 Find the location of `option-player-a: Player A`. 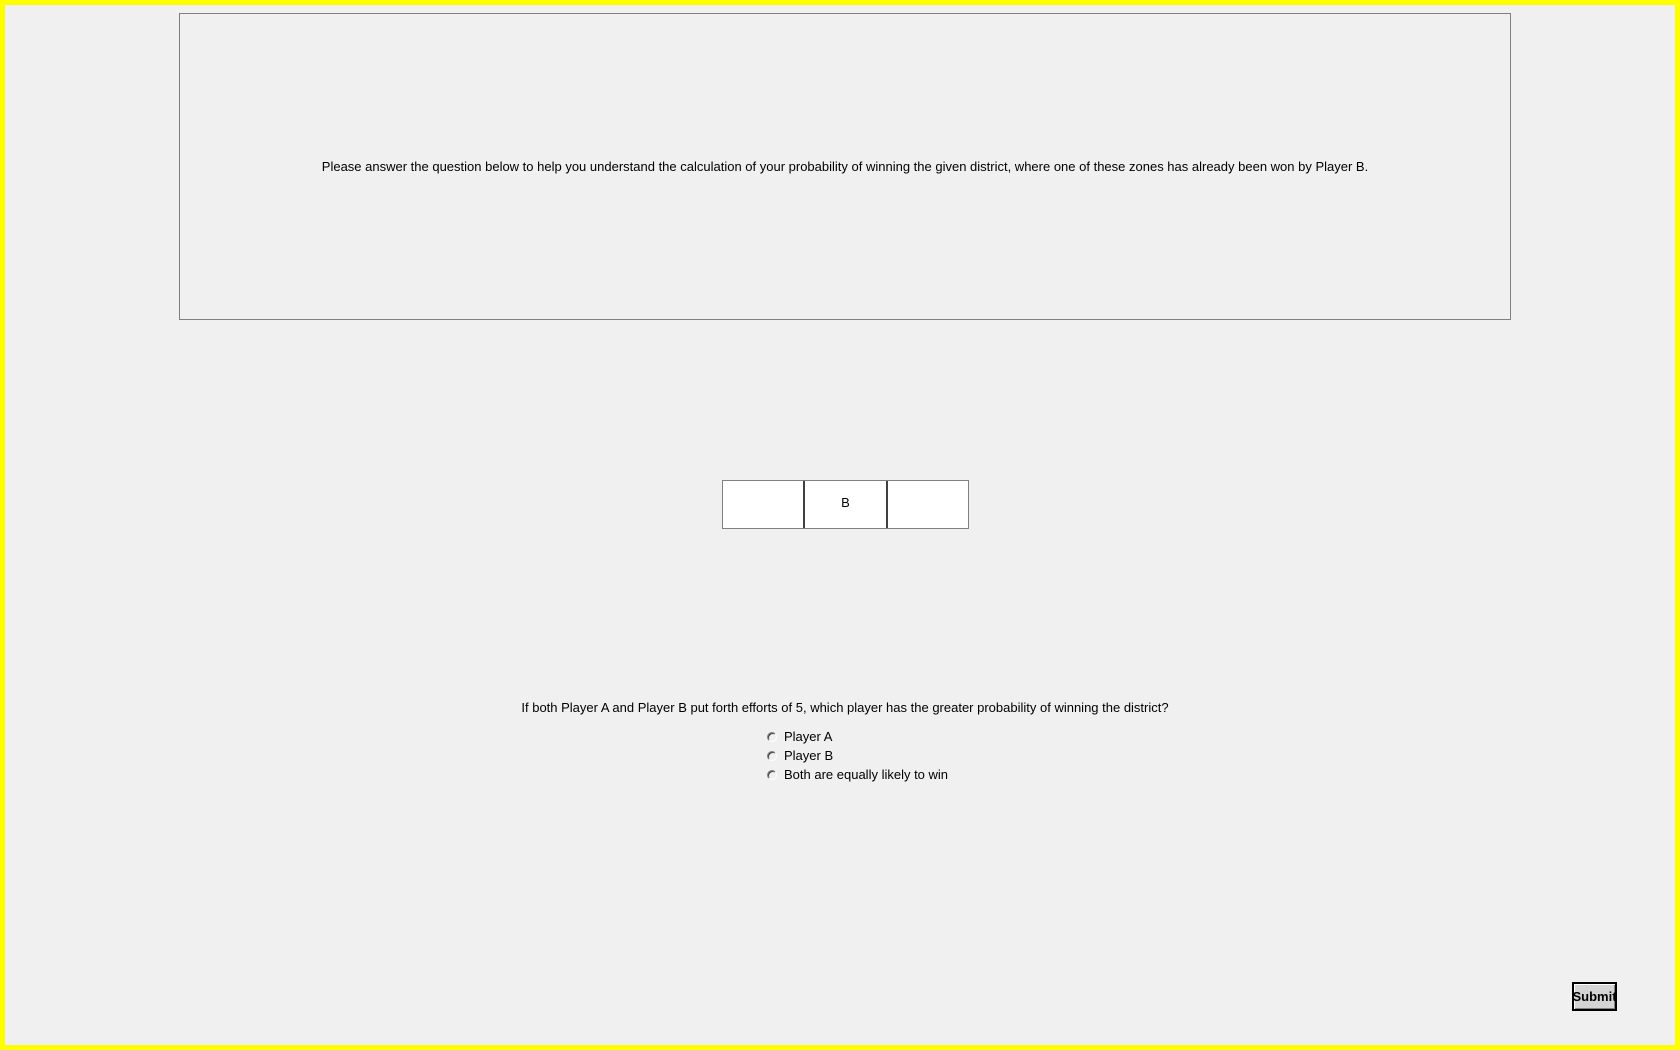

option-player-a: Player A is located at coordinates (857, 736).